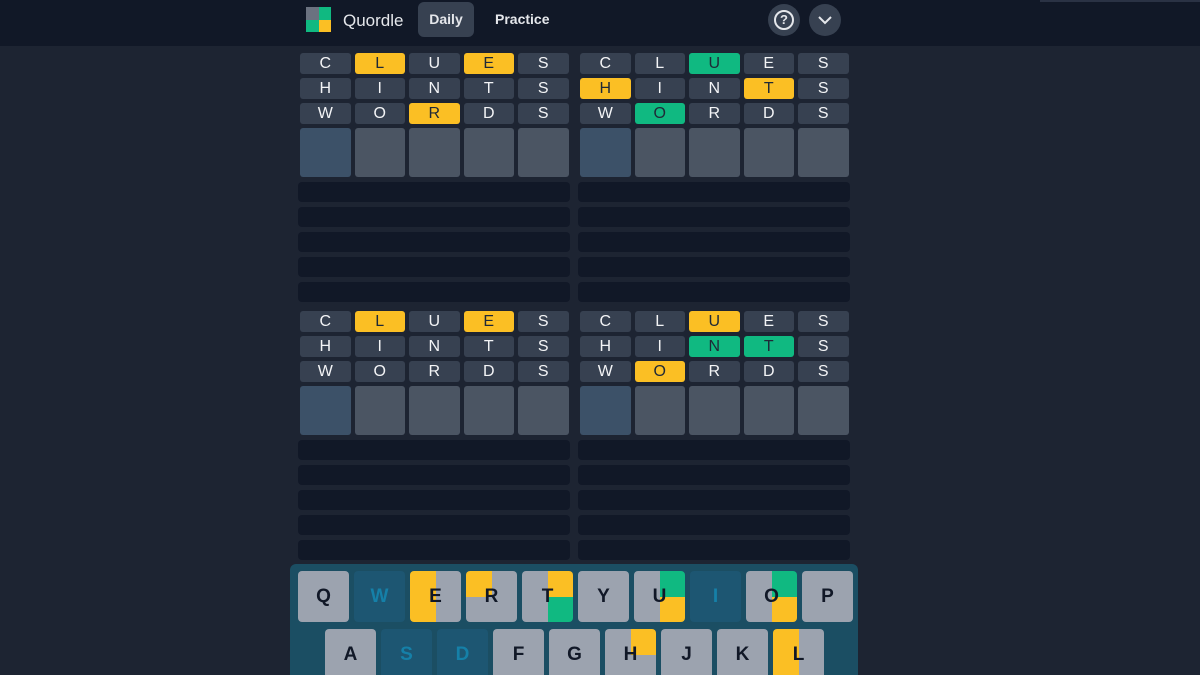  I want to click on key-u: U, so click(659, 596).